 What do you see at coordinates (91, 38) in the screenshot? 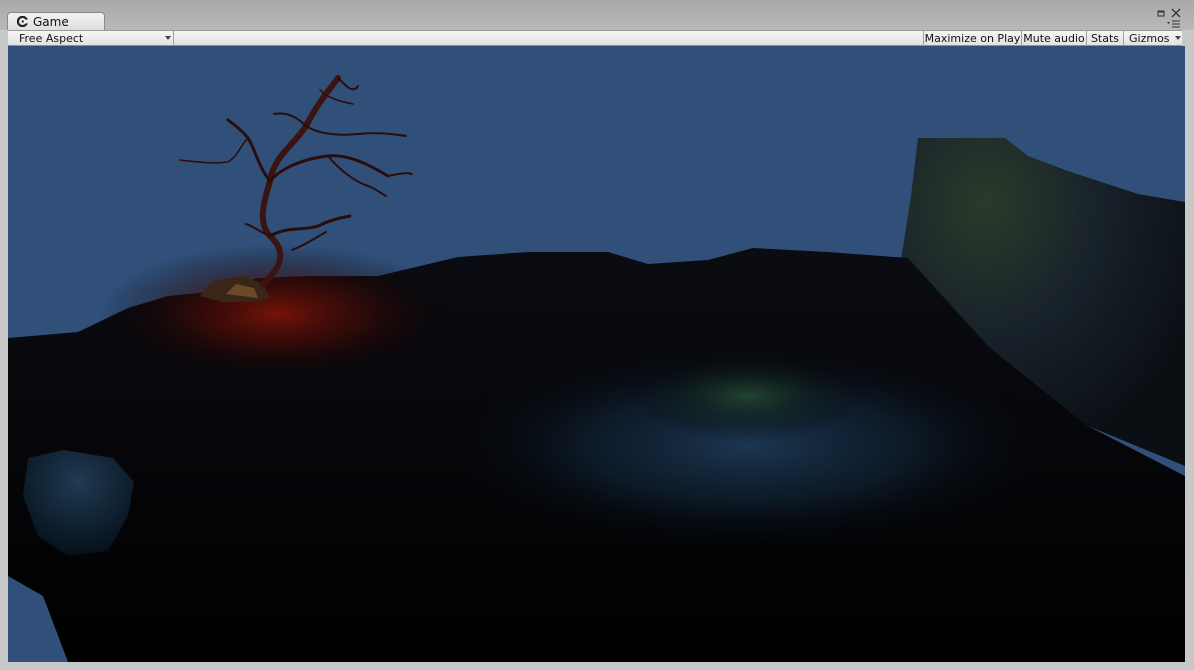
I see `aspect-dropdown: Free Aspect` at bounding box center [91, 38].